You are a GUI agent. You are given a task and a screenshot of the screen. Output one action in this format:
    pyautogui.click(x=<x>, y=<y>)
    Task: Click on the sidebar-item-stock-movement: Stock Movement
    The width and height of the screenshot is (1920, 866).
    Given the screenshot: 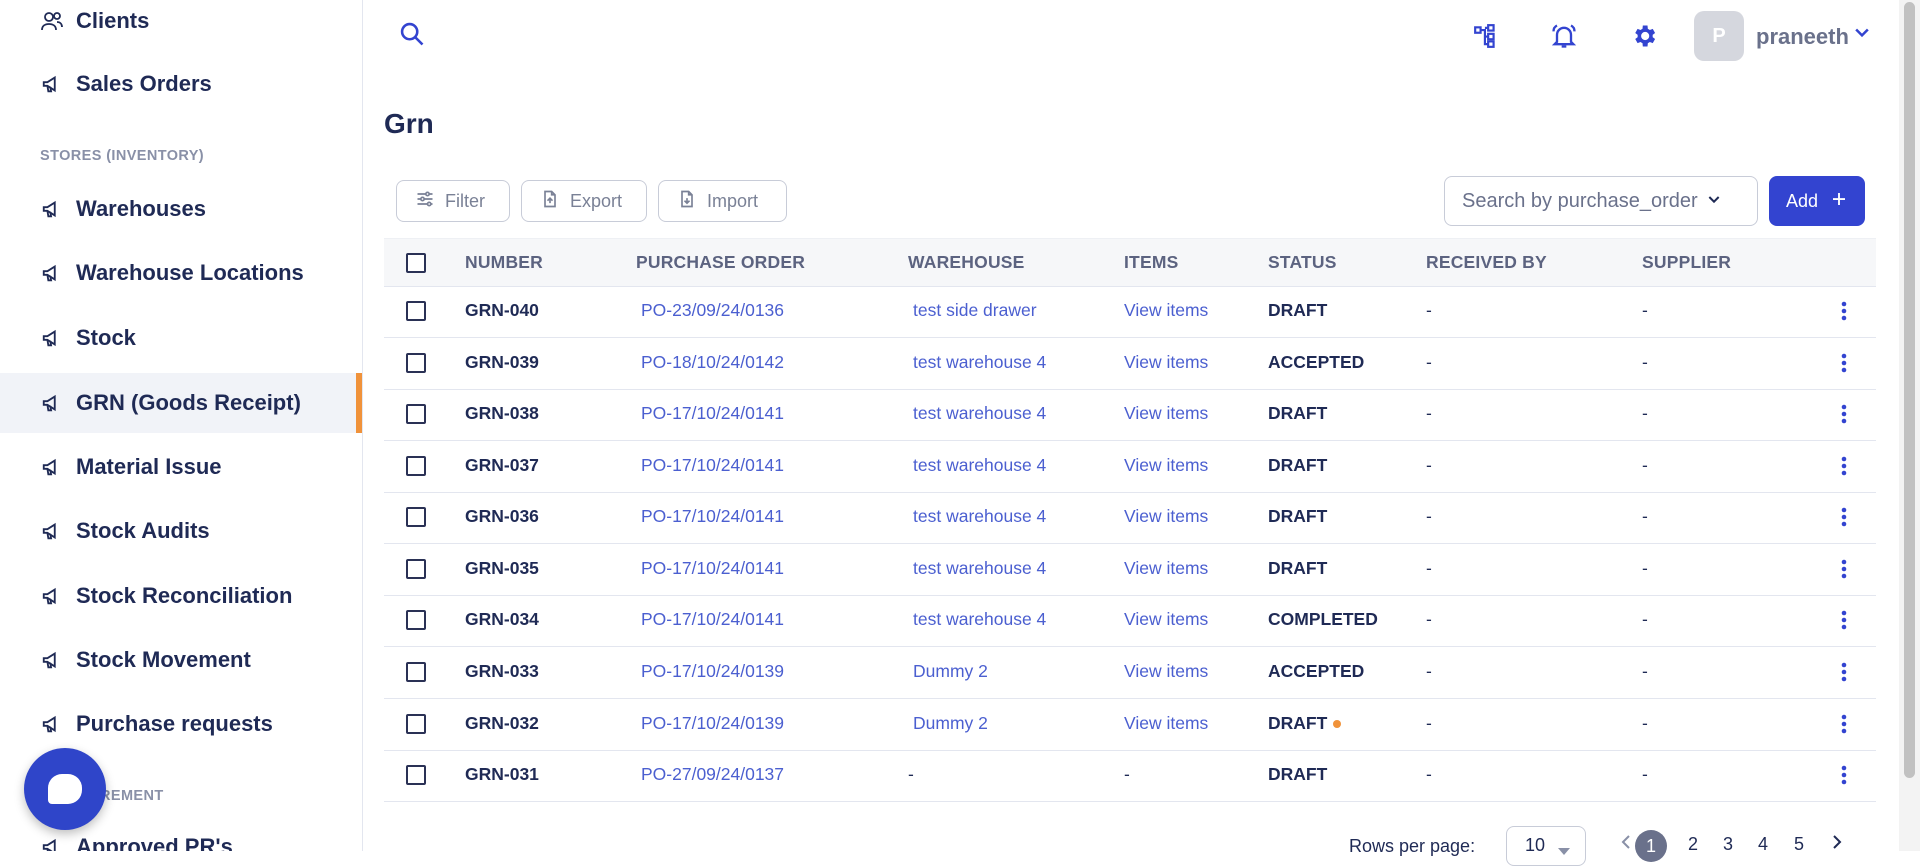 What is the action you would take?
    pyautogui.click(x=181, y=660)
    